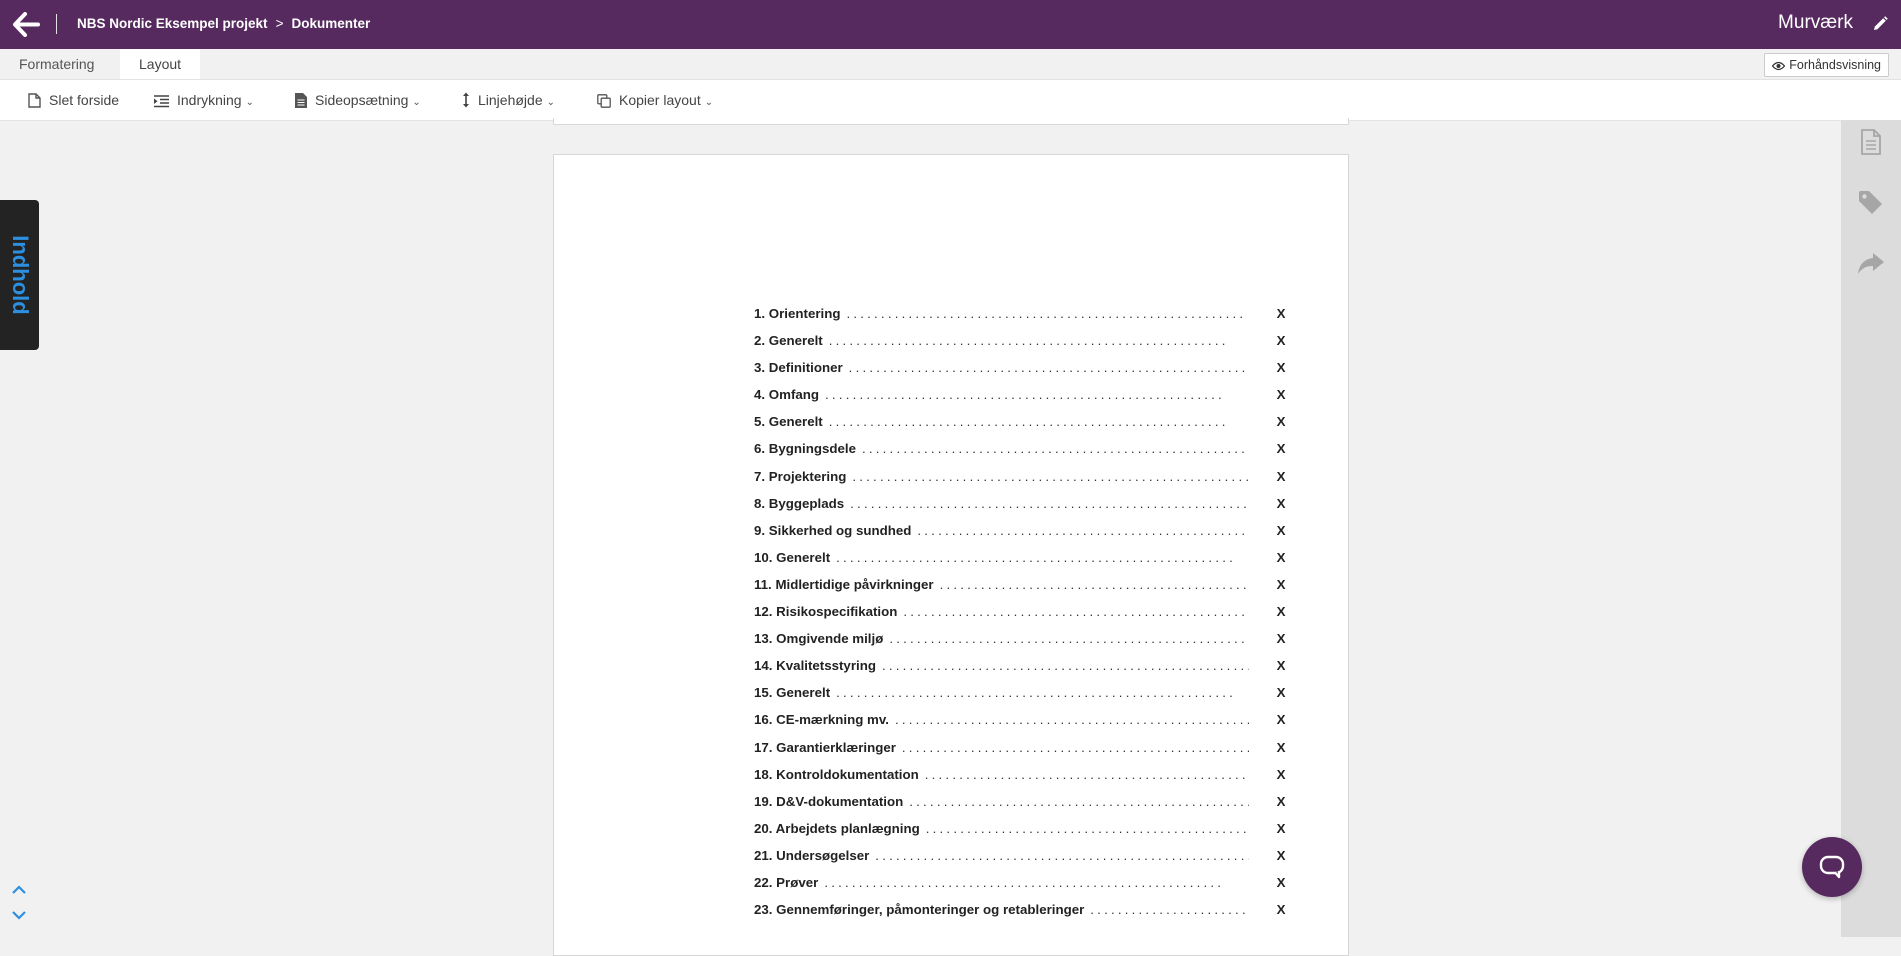 Image resolution: width=1901 pixels, height=956 pixels. What do you see at coordinates (950, 64) in the screenshot?
I see `tabs-bar: Formatering Layout Forhåndsvisning` at bounding box center [950, 64].